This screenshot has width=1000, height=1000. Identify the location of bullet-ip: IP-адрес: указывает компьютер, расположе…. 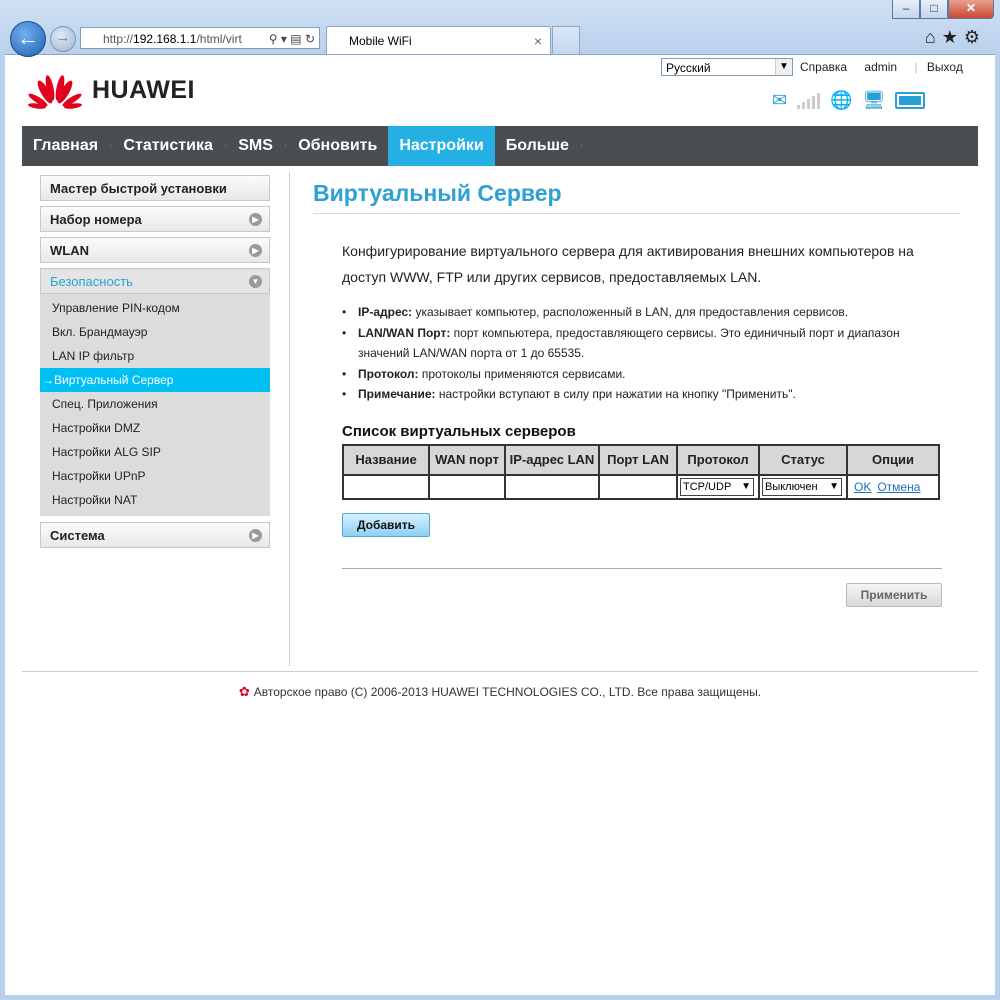
(642, 312).